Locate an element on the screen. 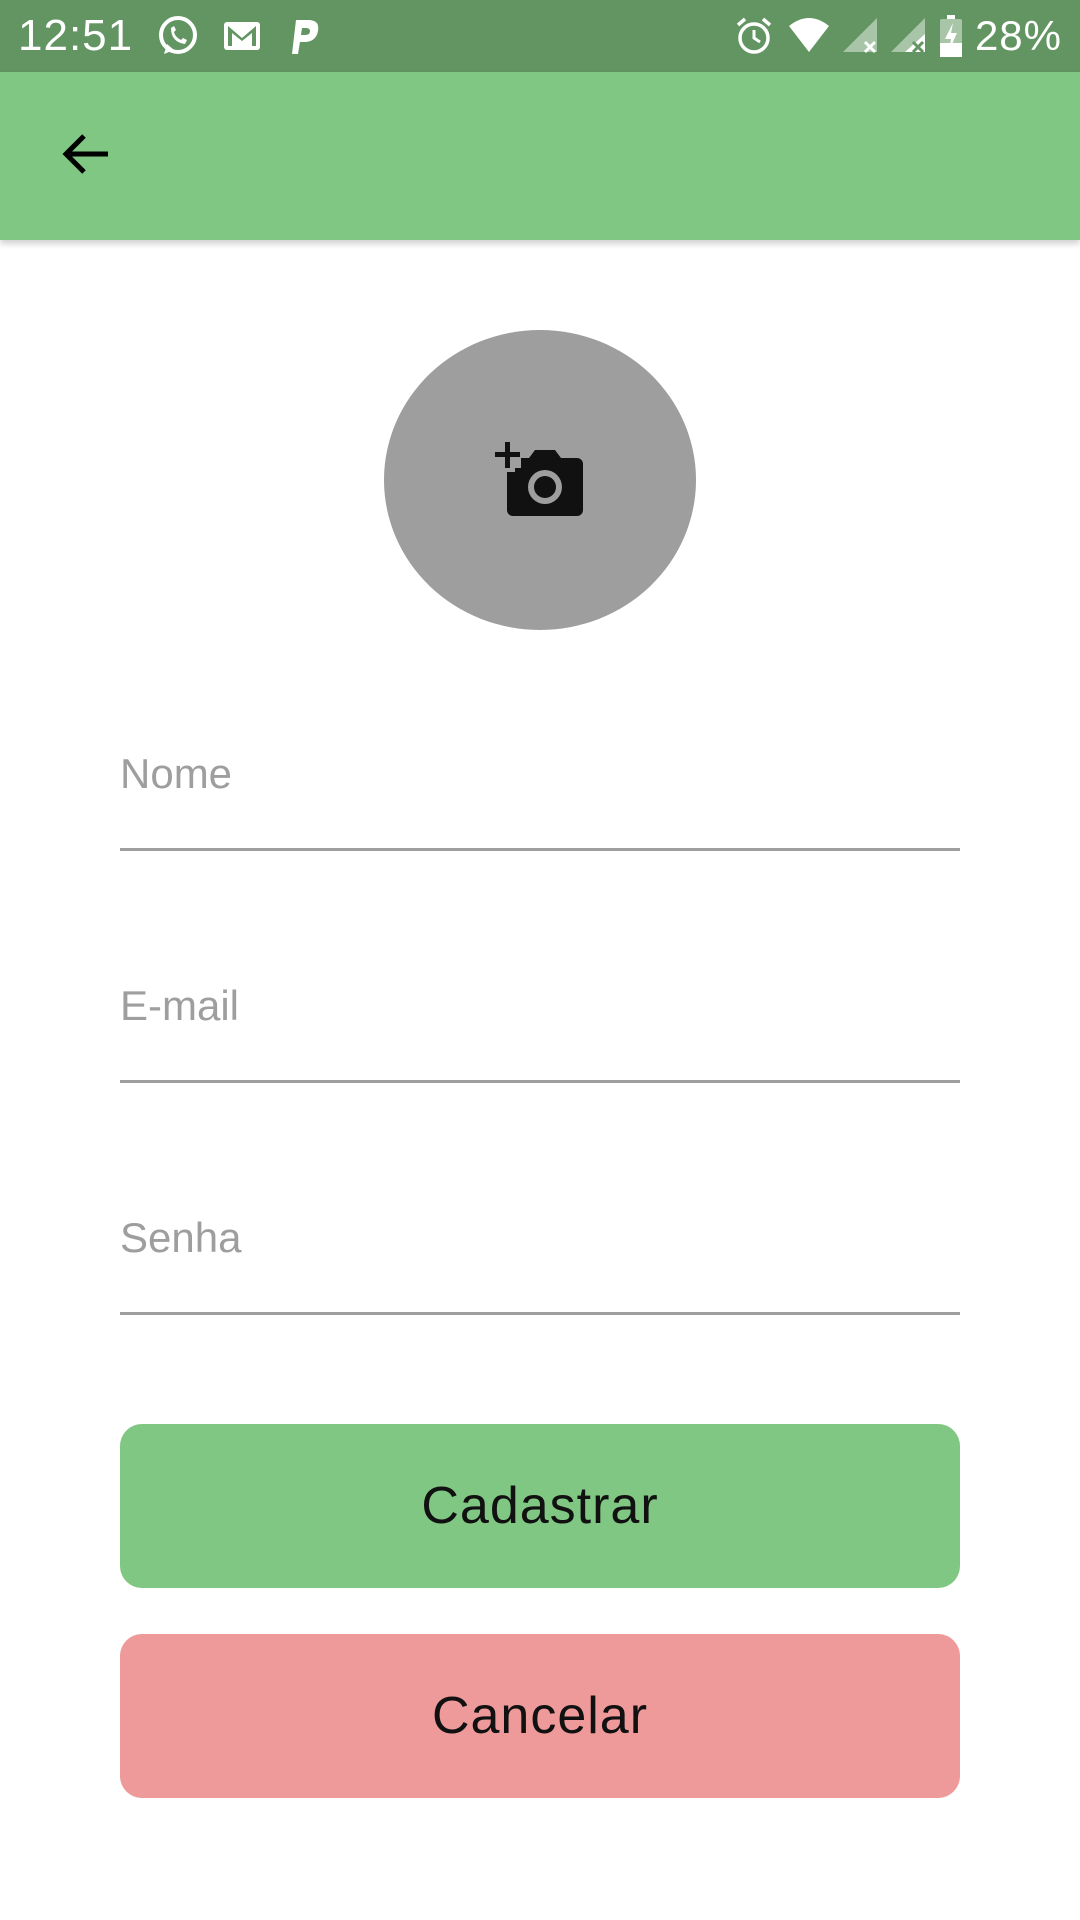 This screenshot has width=1080, height=1920. profile-photo-picker is located at coordinates (540, 480).